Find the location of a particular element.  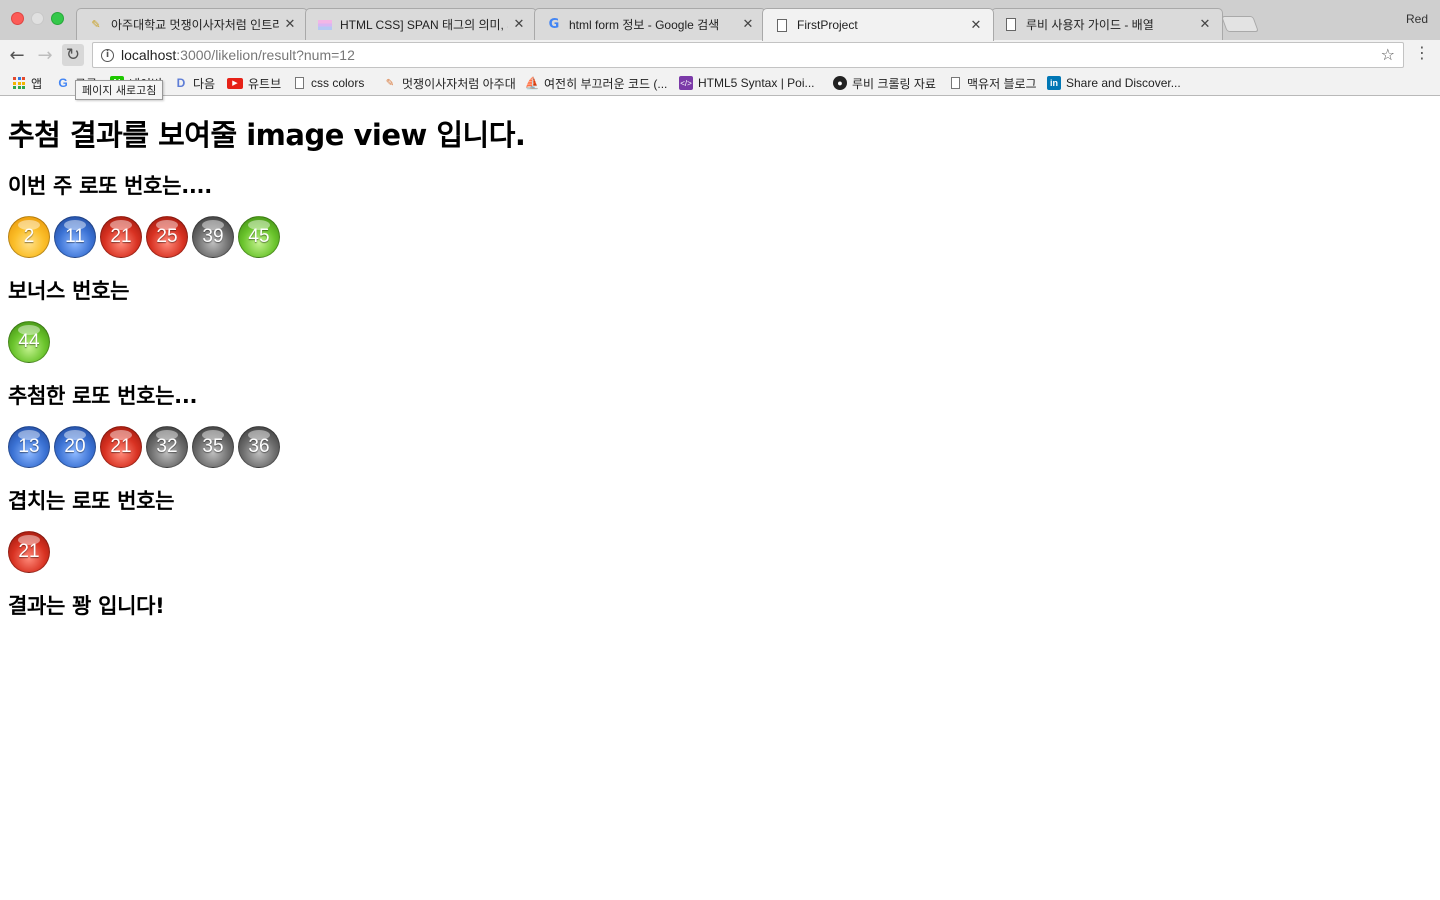

minimize-window-button is located at coordinates (37, 18).